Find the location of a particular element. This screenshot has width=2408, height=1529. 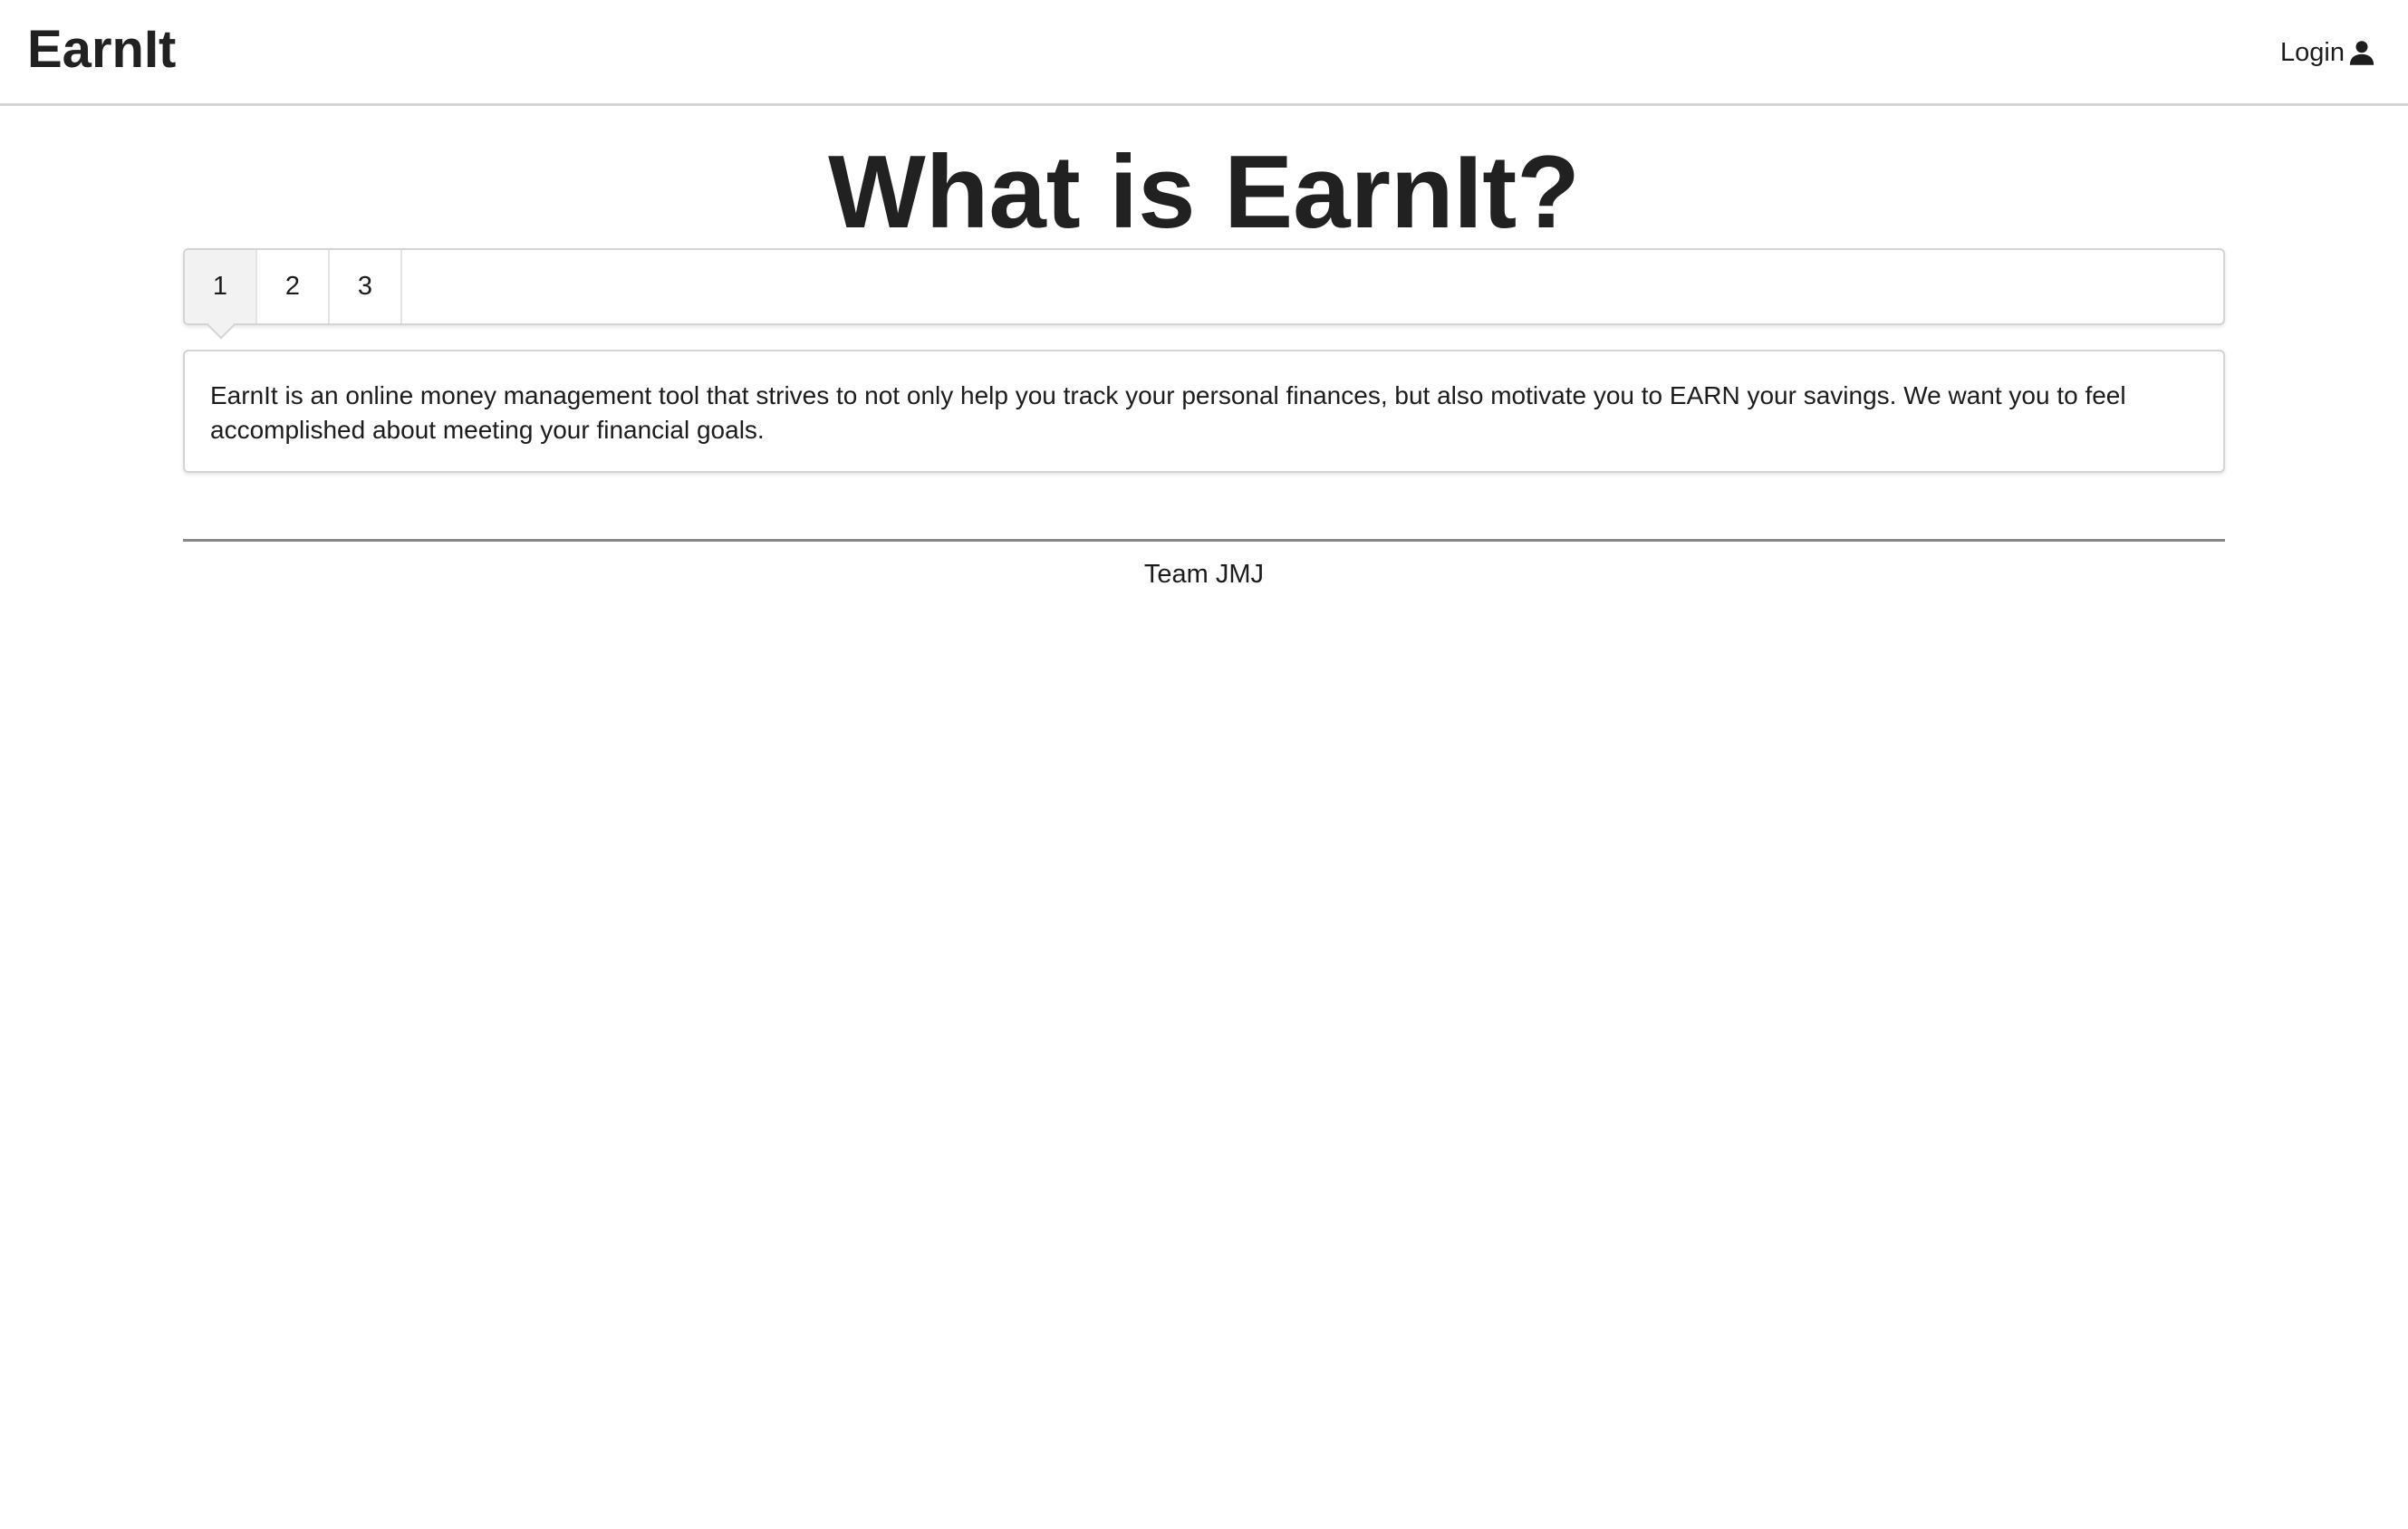

tab-menu: 1 2 3 is located at coordinates (1204, 287).